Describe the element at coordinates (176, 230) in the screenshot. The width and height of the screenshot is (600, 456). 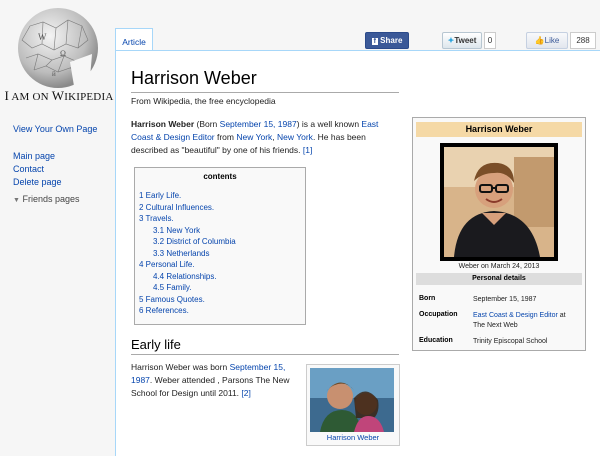
I see `toc-item: 3.1 New York` at that location.